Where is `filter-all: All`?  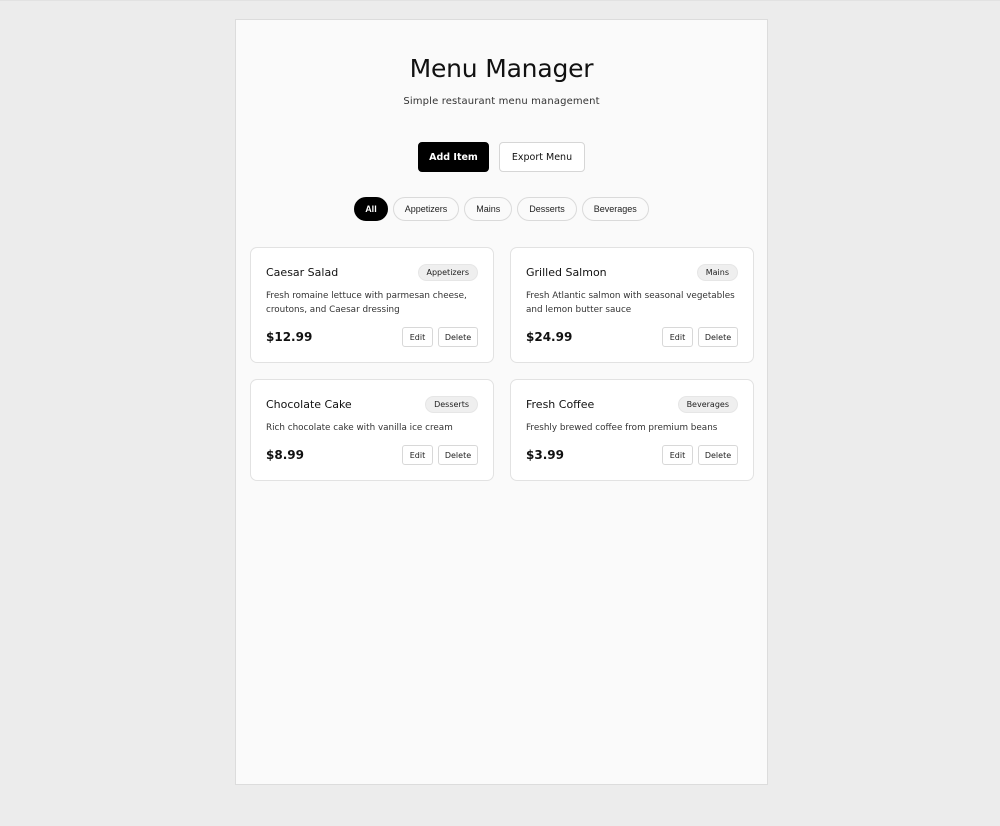
filter-all: All is located at coordinates (371, 209).